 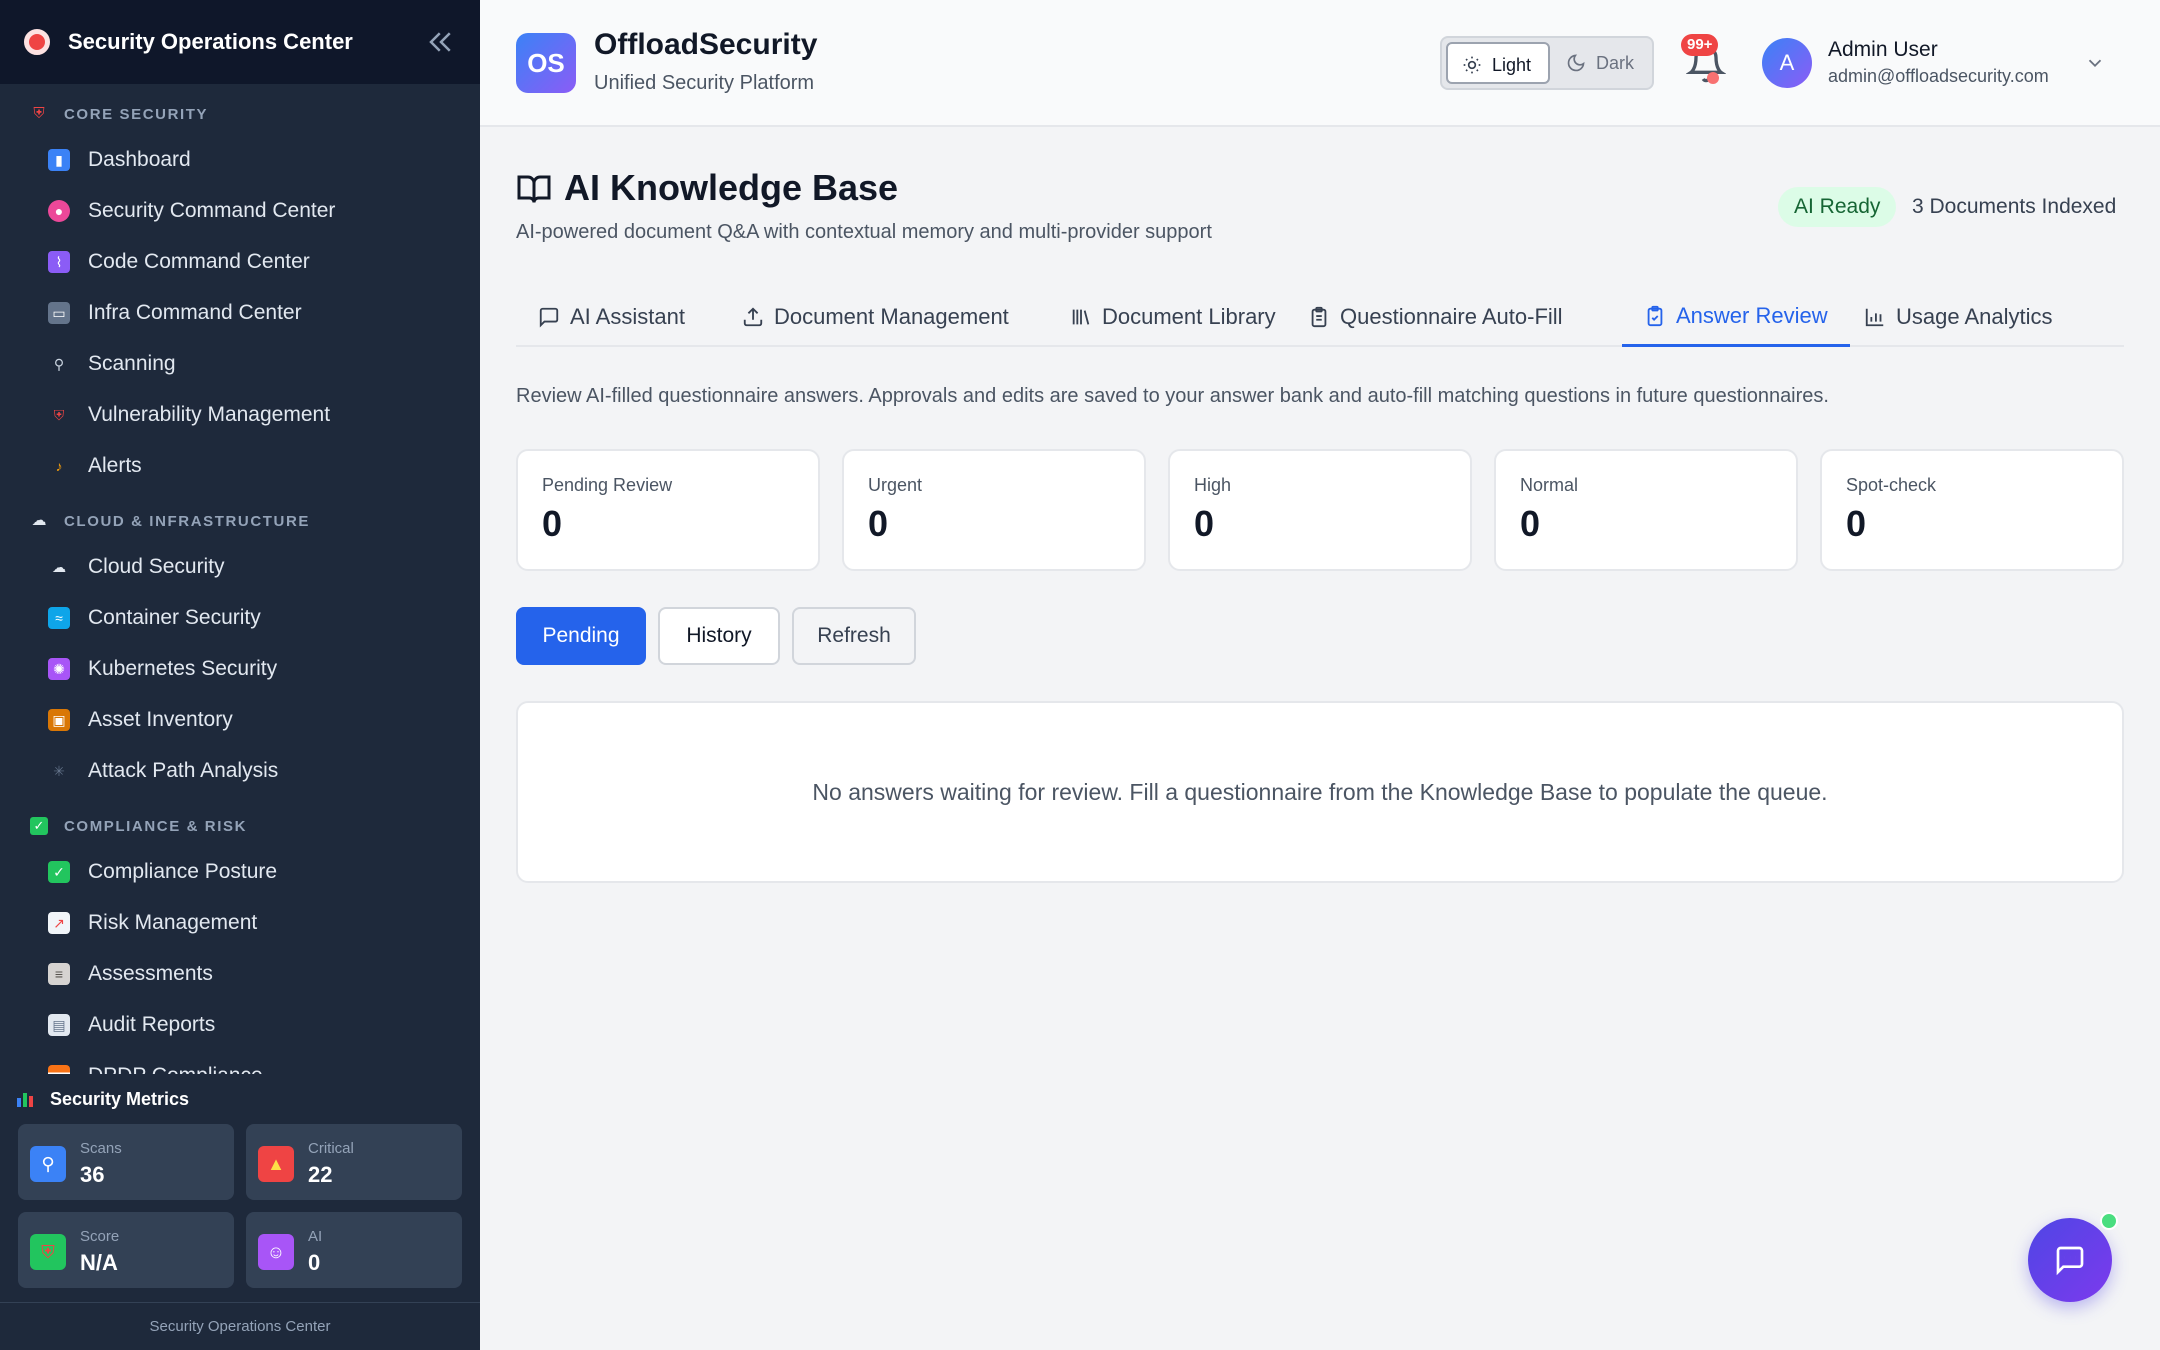 What do you see at coordinates (59, 1024) in the screenshot?
I see `document-icon: ▤` at bounding box center [59, 1024].